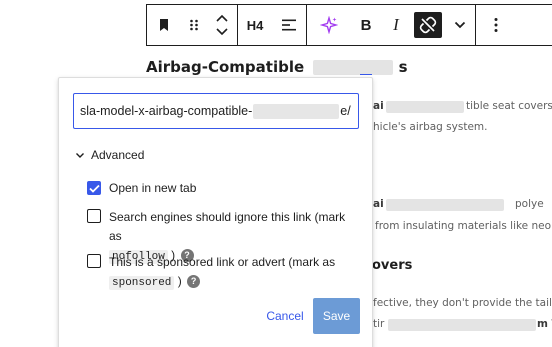  What do you see at coordinates (509, 106) in the screenshot?
I see `paragraph-text: tible seat covers. I` at bounding box center [509, 106].